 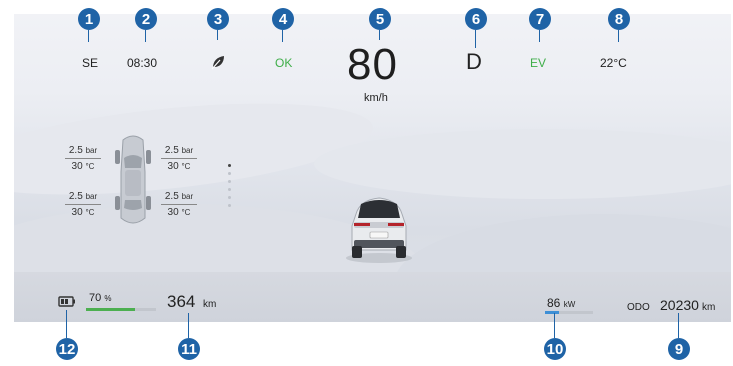 I want to click on callout-marker-6: 6, so click(x=476, y=19).